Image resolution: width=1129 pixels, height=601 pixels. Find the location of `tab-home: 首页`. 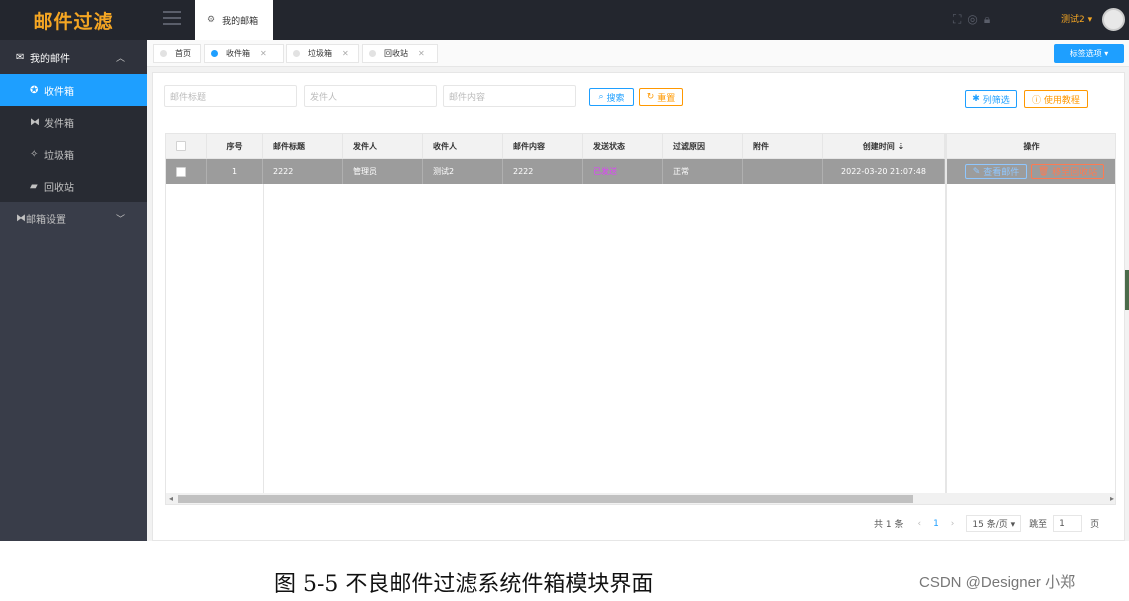

tab-home: 首页 is located at coordinates (177, 53).